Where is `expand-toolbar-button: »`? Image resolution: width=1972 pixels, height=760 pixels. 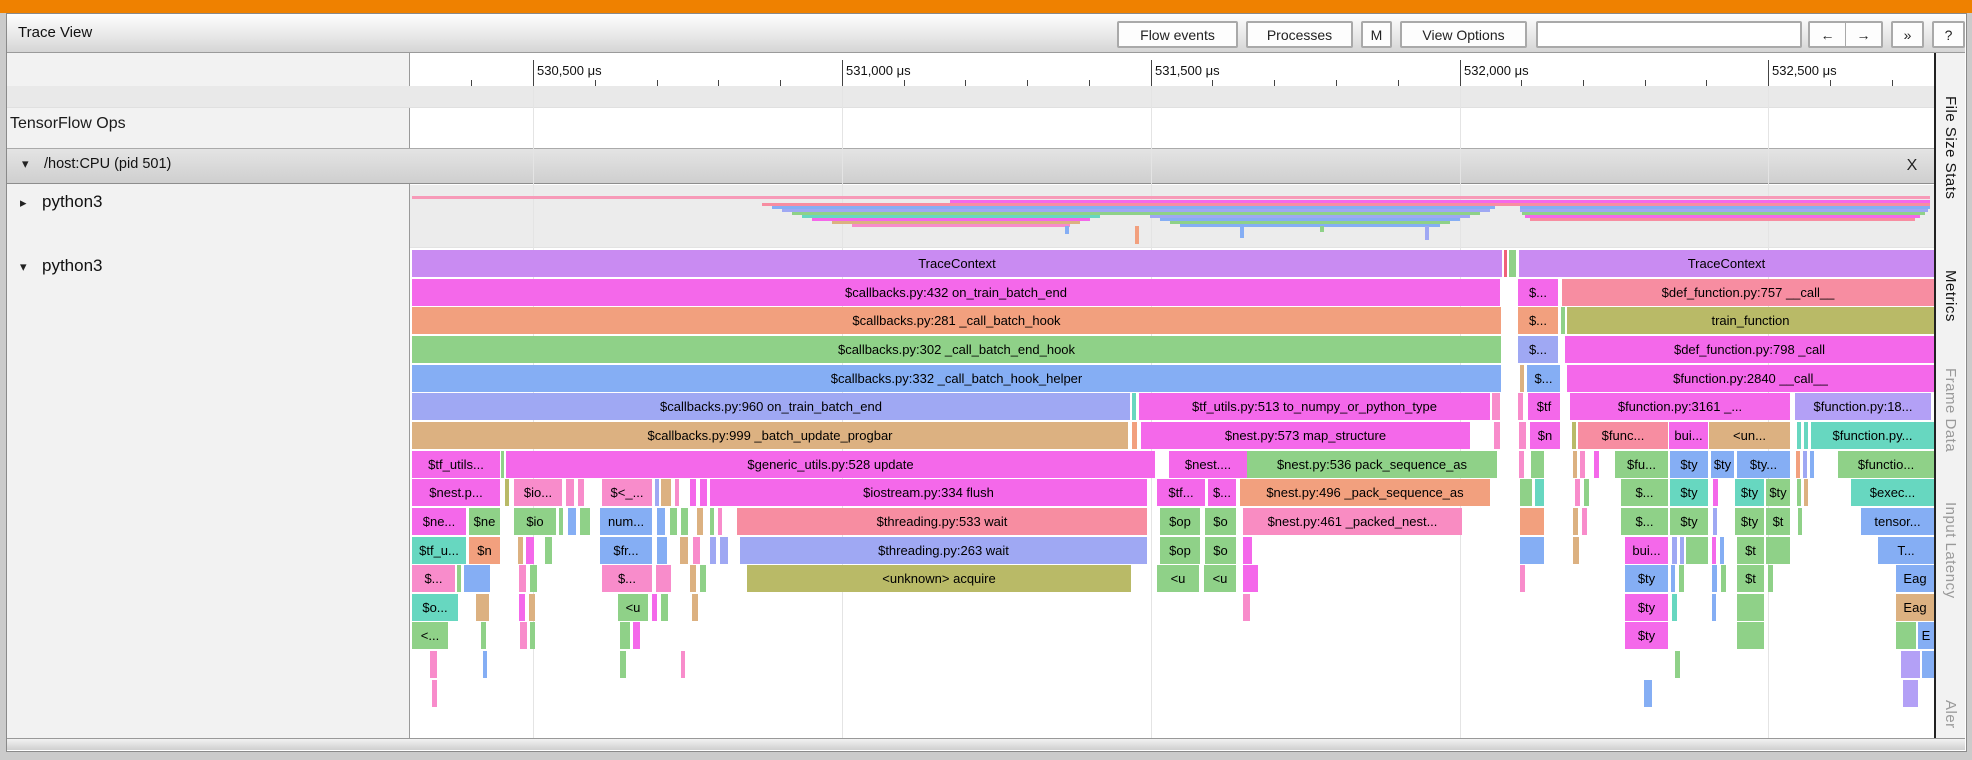
expand-toolbar-button: » is located at coordinates (1907, 34).